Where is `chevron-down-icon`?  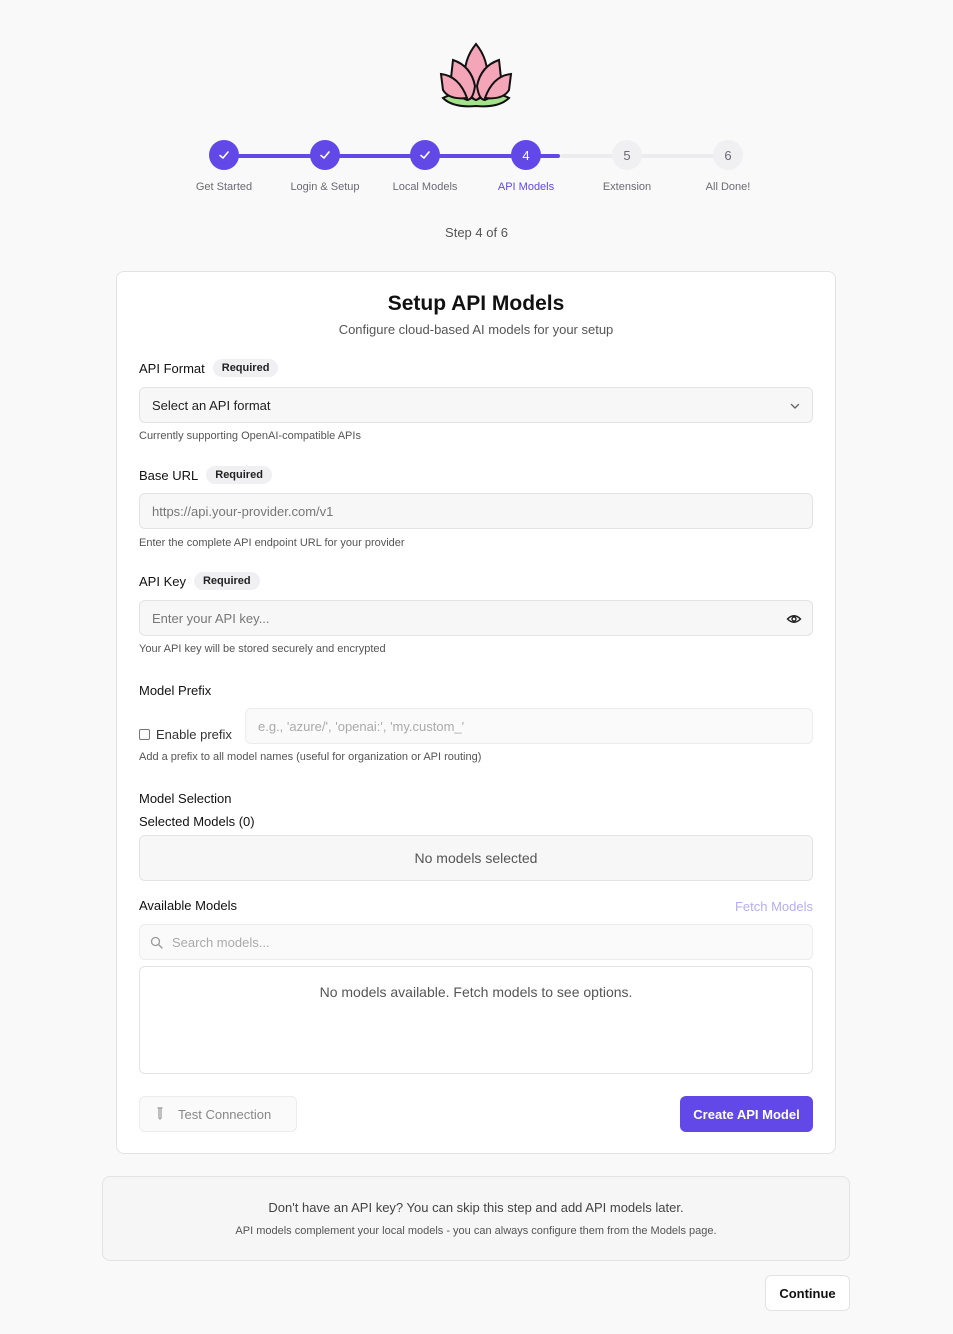 chevron-down-icon is located at coordinates (795, 406).